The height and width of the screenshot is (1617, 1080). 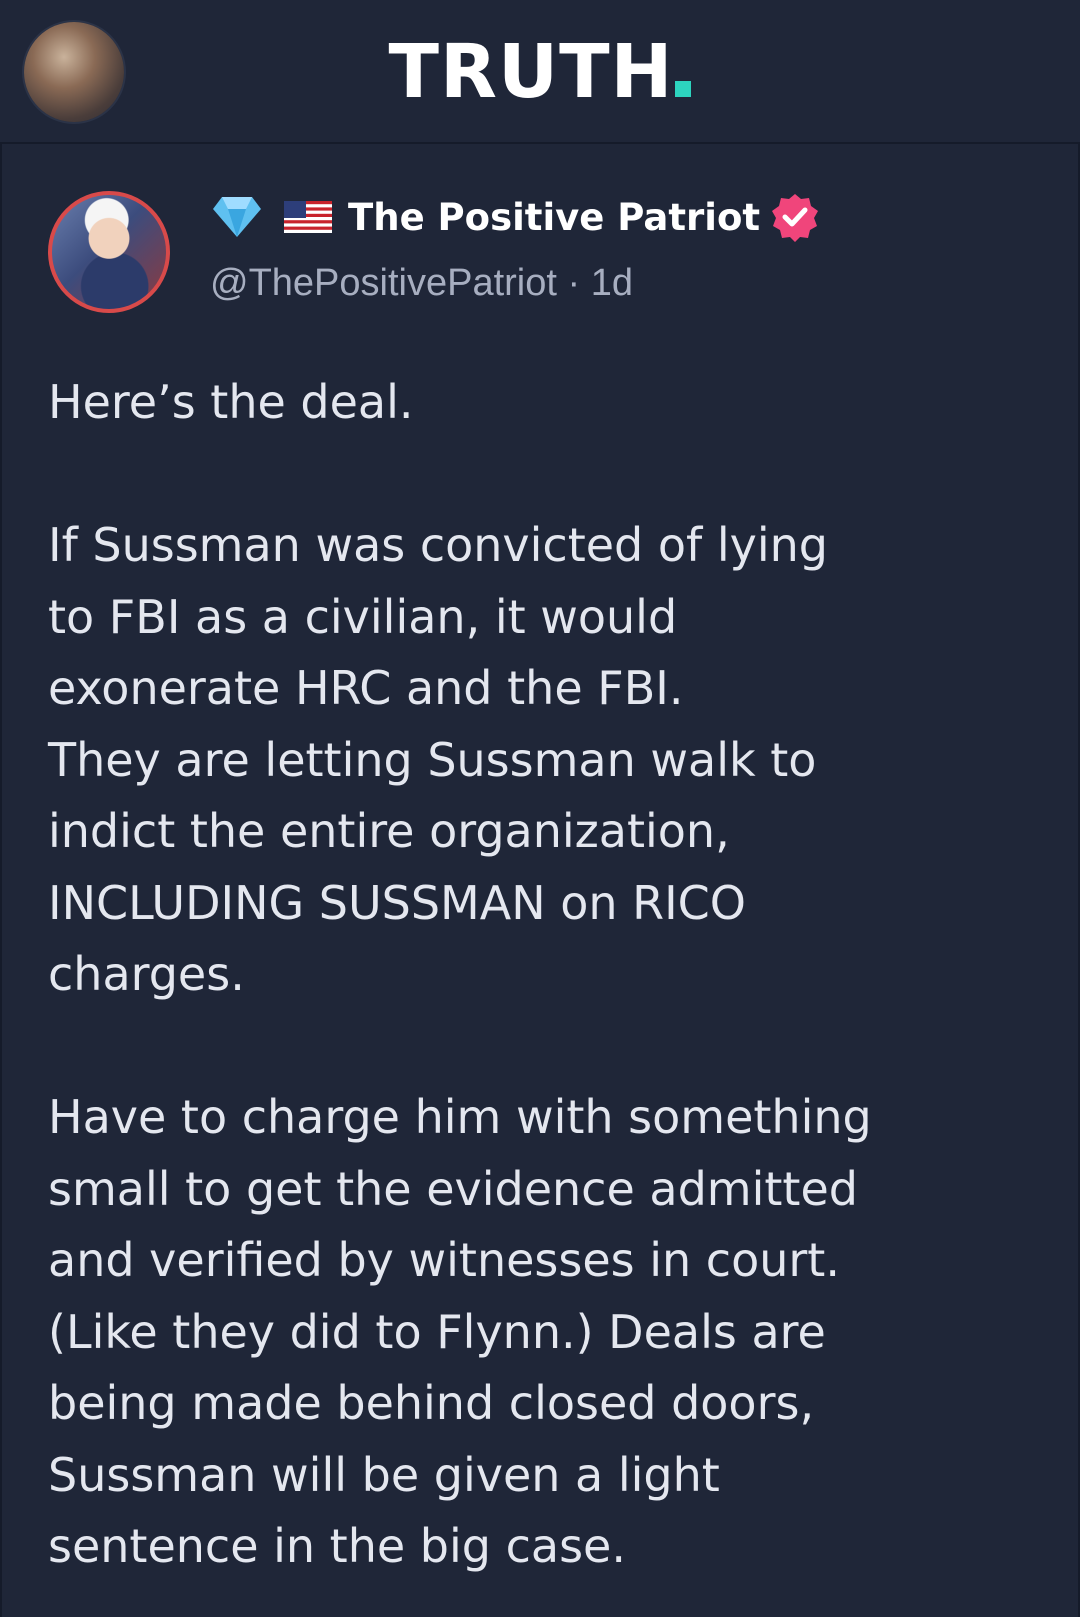 What do you see at coordinates (237, 217) in the screenshot?
I see `diamond-icon` at bounding box center [237, 217].